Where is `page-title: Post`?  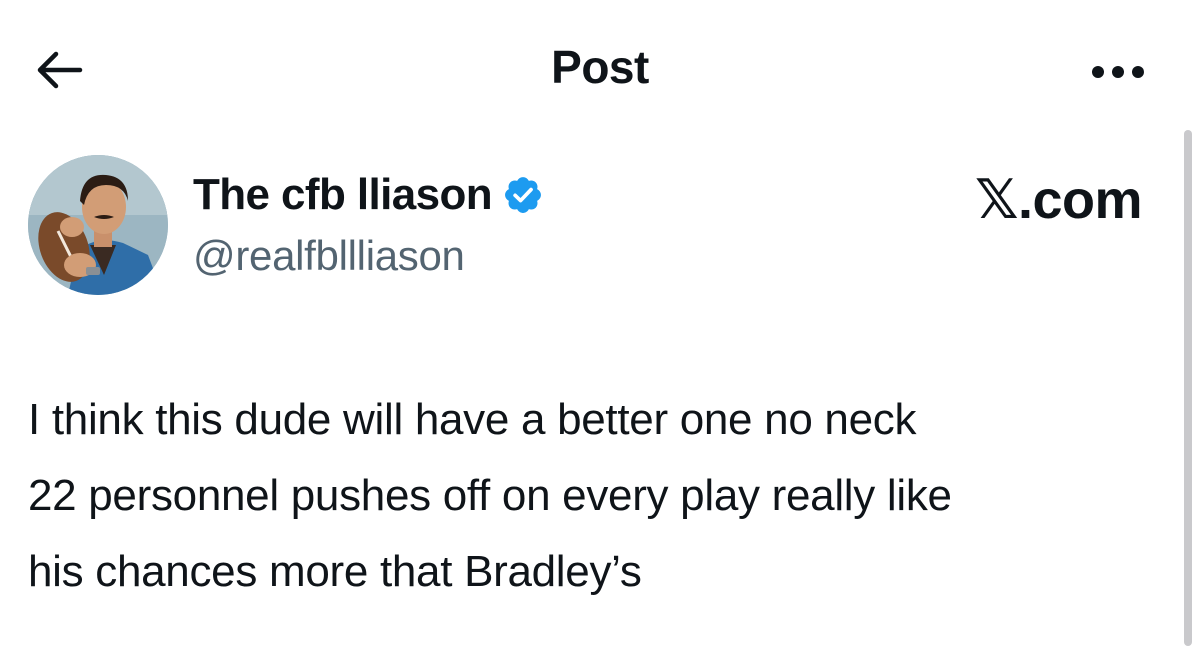 page-title: Post is located at coordinates (600, 67).